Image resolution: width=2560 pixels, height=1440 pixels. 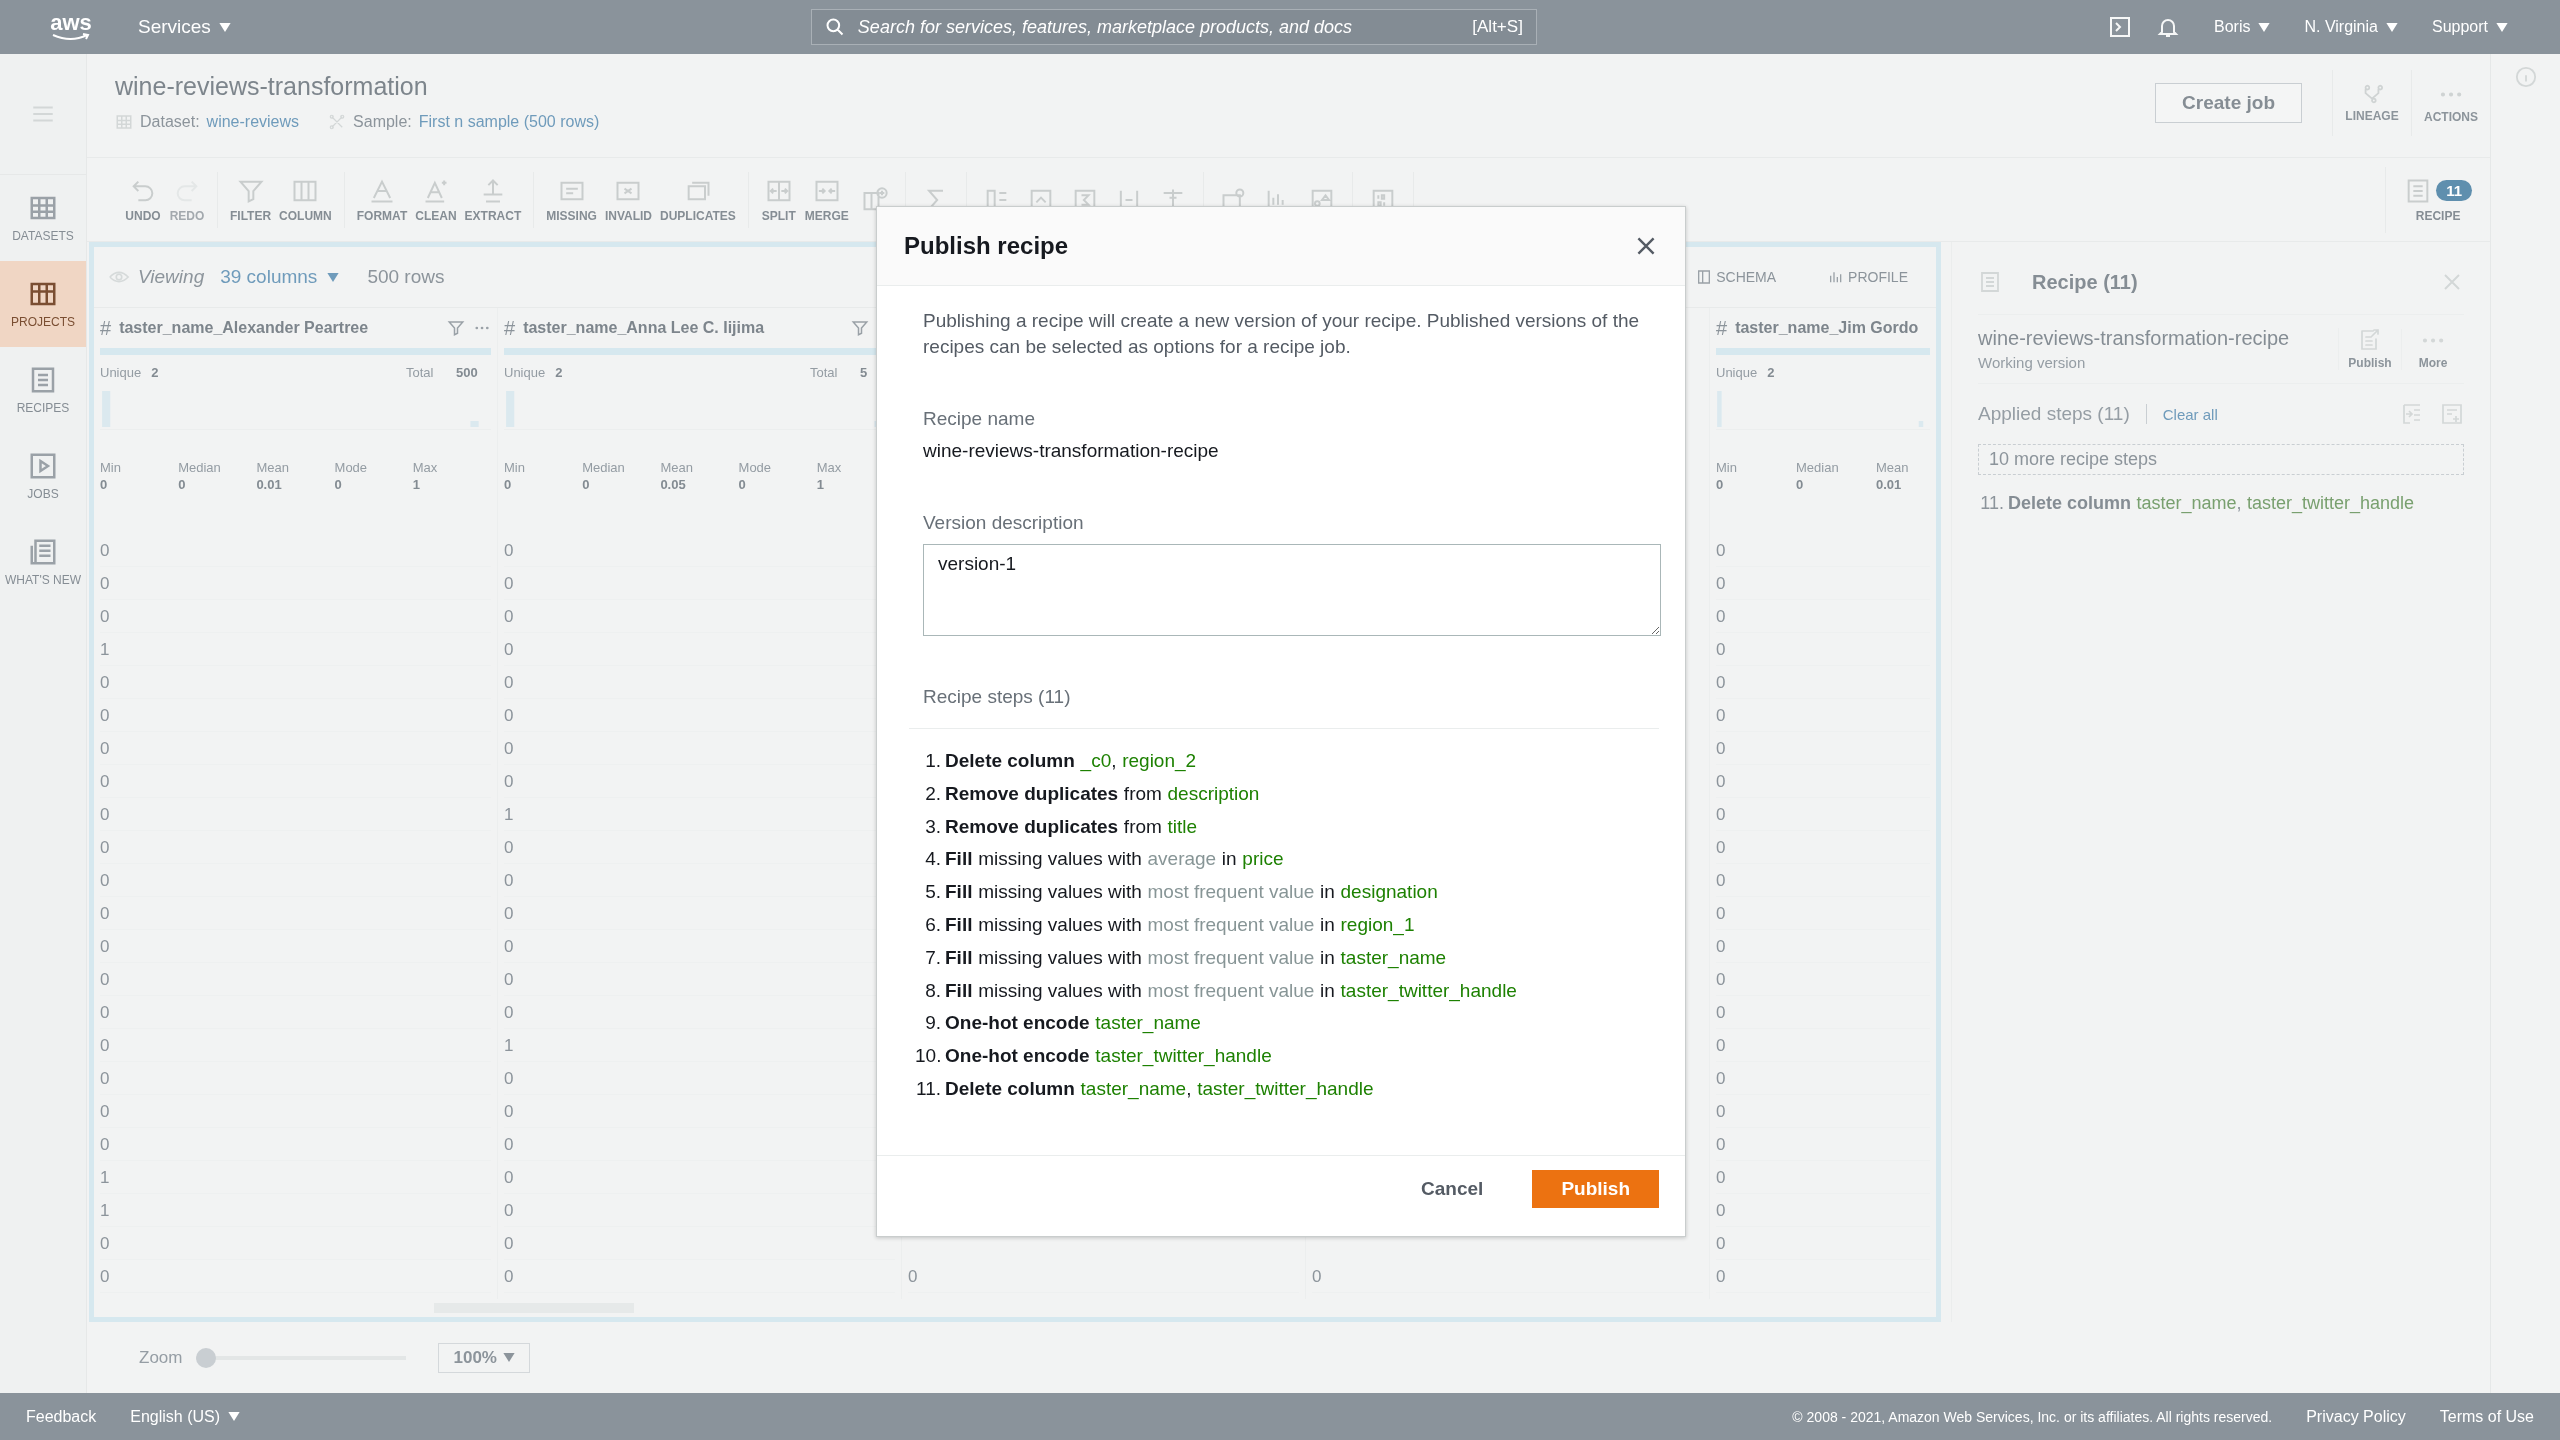 I want to click on language-selector: English (US), so click(x=185, y=1416).